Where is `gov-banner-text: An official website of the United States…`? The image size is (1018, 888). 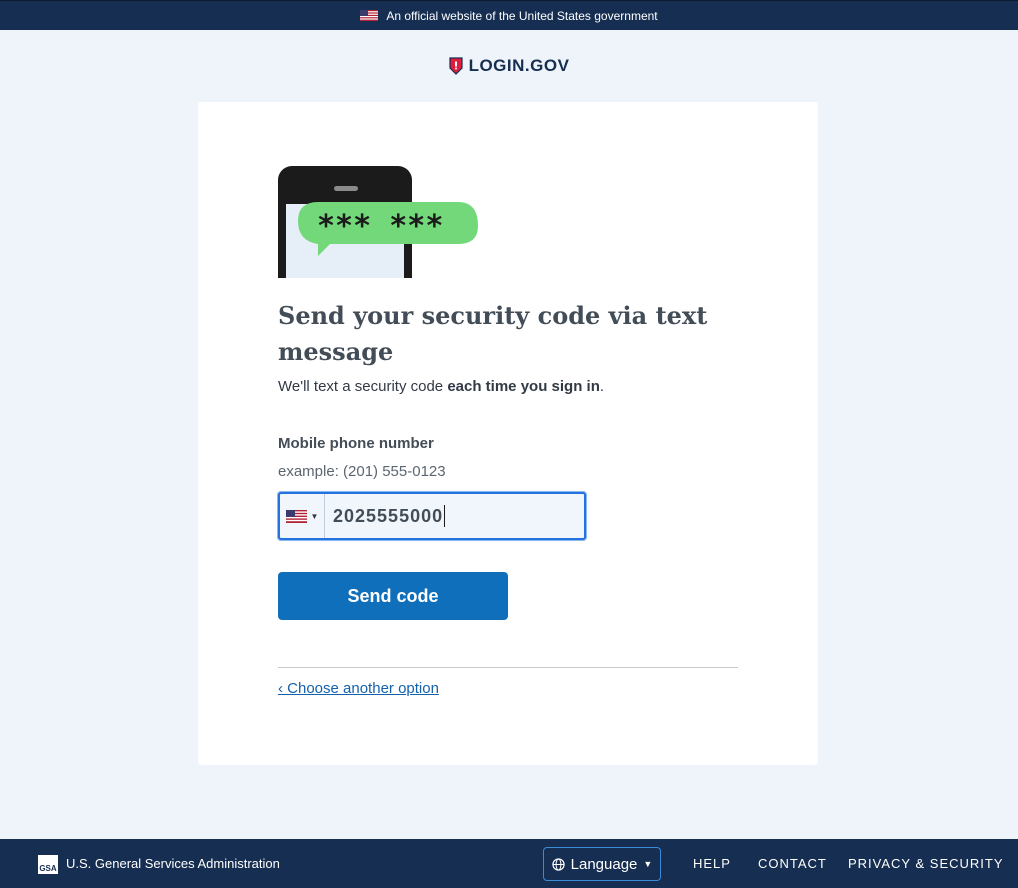
gov-banner-text: An official website of the United States… is located at coordinates (522, 15).